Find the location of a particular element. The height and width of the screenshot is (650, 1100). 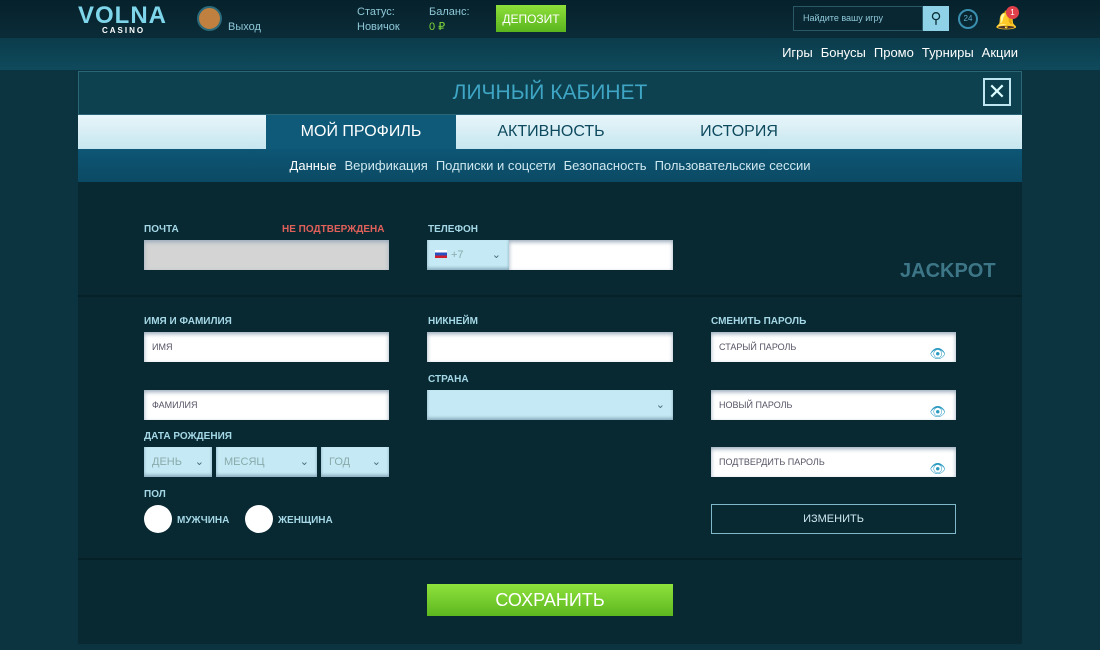

logo: VOLNA CASINO is located at coordinates (122, 18).